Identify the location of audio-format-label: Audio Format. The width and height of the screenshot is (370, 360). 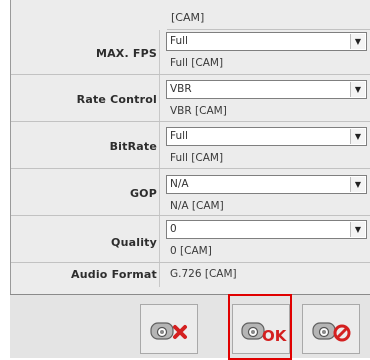
(114, 274).